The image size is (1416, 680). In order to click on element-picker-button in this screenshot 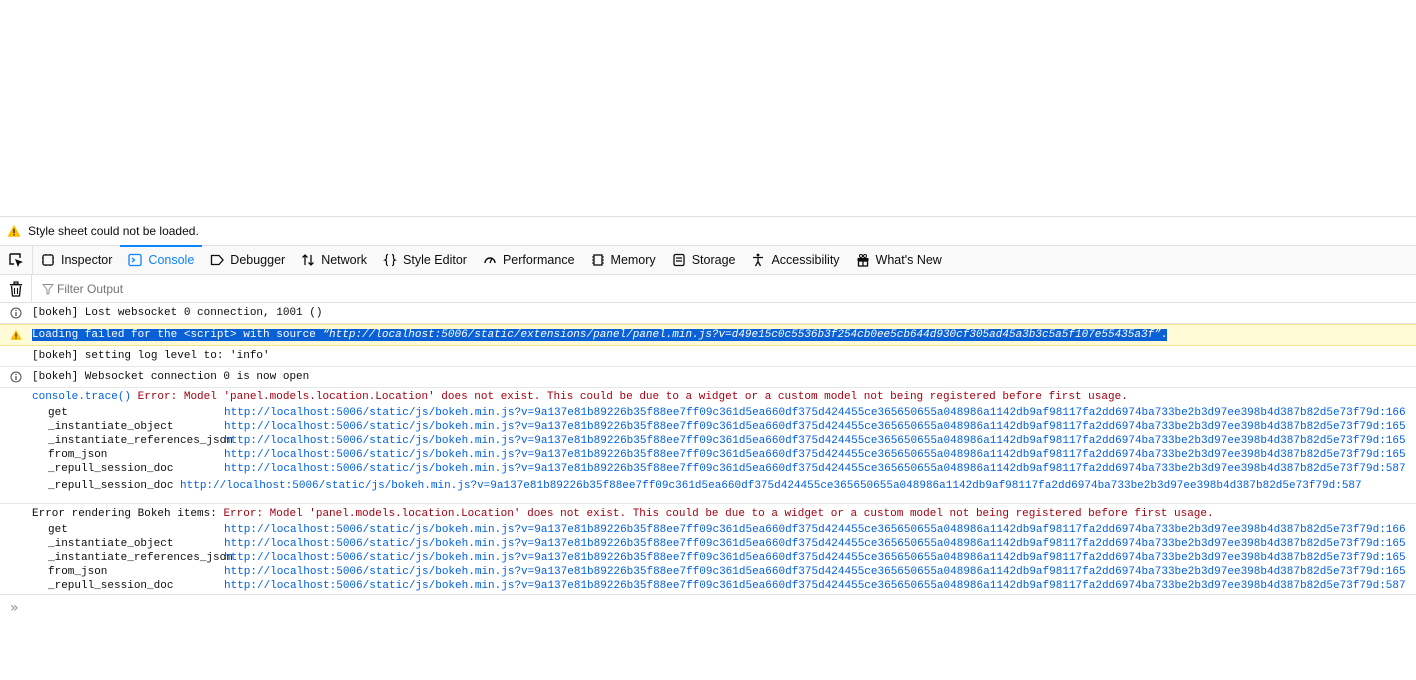, I will do `click(16, 260)`.